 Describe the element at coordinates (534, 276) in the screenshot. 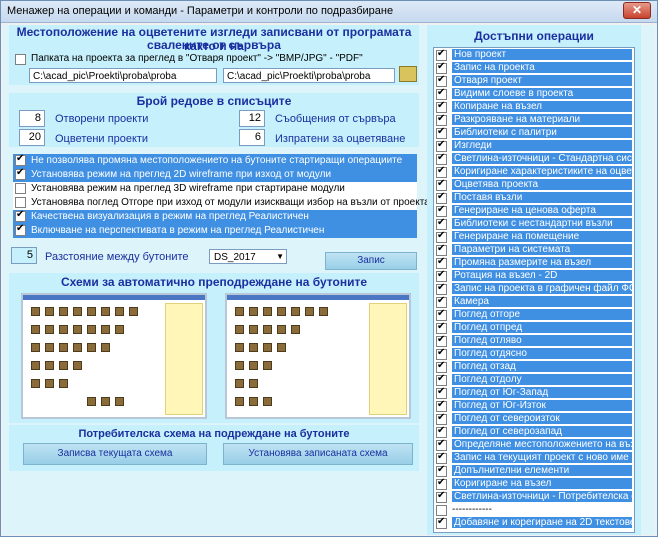

I see `operation-item: Ротация на възел - 2D` at that location.